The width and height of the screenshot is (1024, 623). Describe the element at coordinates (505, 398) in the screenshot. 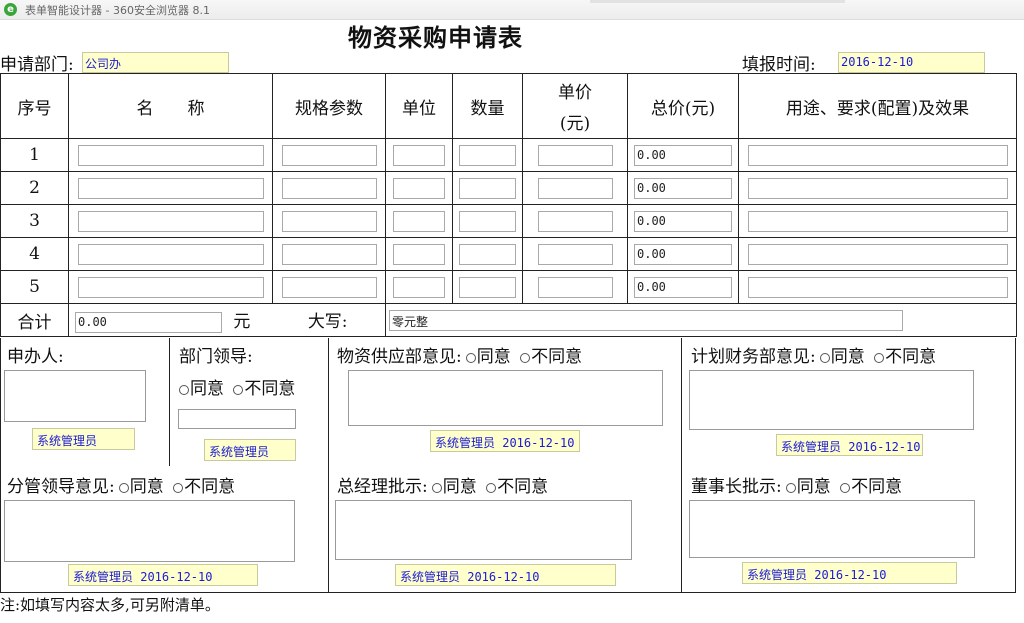

I see `supply-dept-opinion-box` at that location.